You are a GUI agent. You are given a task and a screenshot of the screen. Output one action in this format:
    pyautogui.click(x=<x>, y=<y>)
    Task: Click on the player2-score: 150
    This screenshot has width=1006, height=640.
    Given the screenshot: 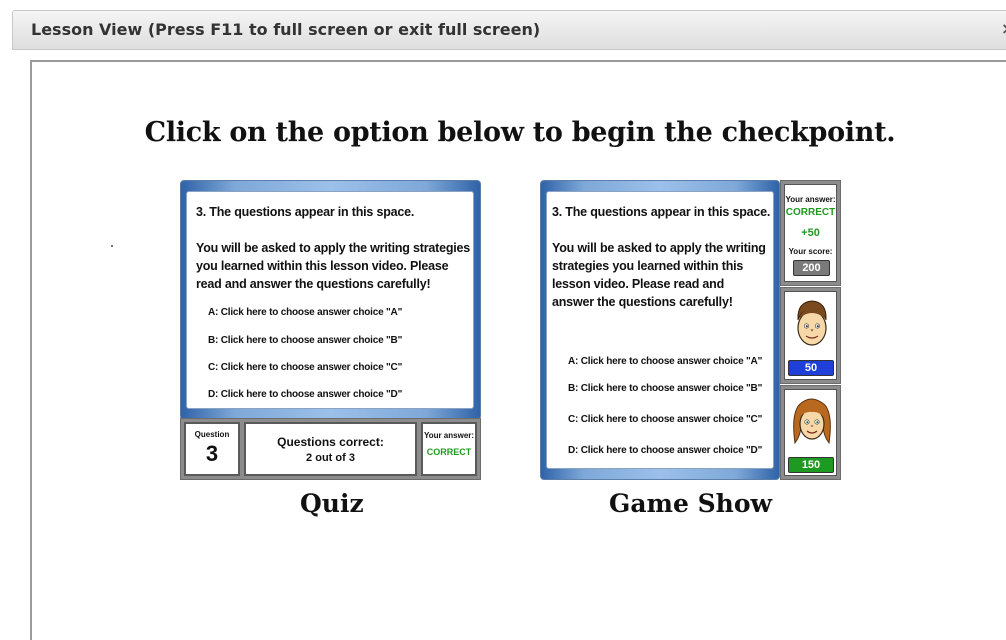 What is the action you would take?
    pyautogui.click(x=811, y=465)
    